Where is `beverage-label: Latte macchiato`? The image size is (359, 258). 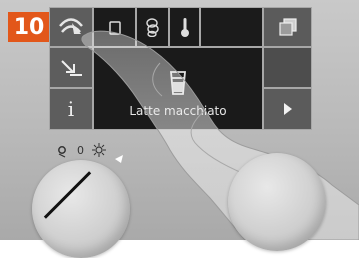 beverage-label: Latte macchiato is located at coordinates (178, 110).